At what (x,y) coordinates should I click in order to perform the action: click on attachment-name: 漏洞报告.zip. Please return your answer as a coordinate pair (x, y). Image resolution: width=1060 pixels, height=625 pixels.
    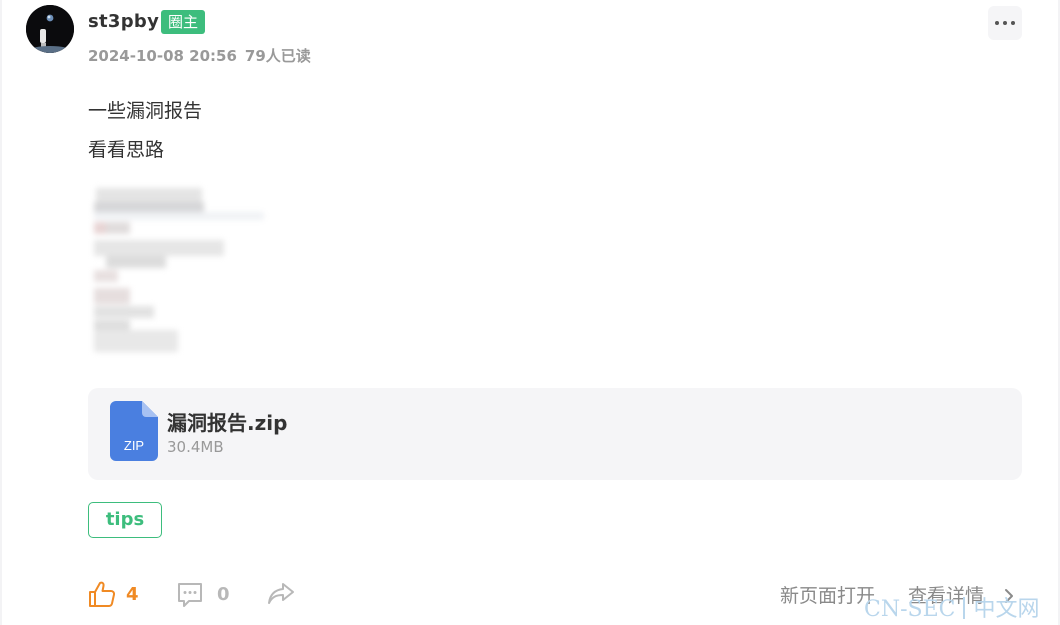
    Looking at the image, I should click on (227, 423).